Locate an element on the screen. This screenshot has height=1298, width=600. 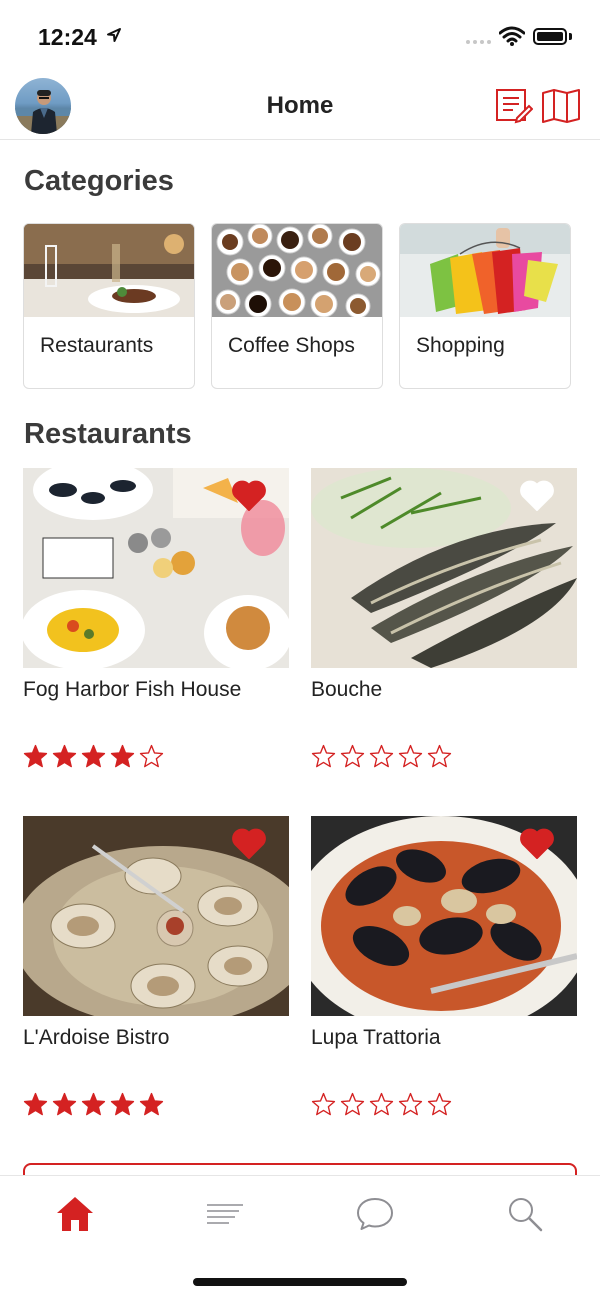
tab-search is located at coordinates (525, 1214).